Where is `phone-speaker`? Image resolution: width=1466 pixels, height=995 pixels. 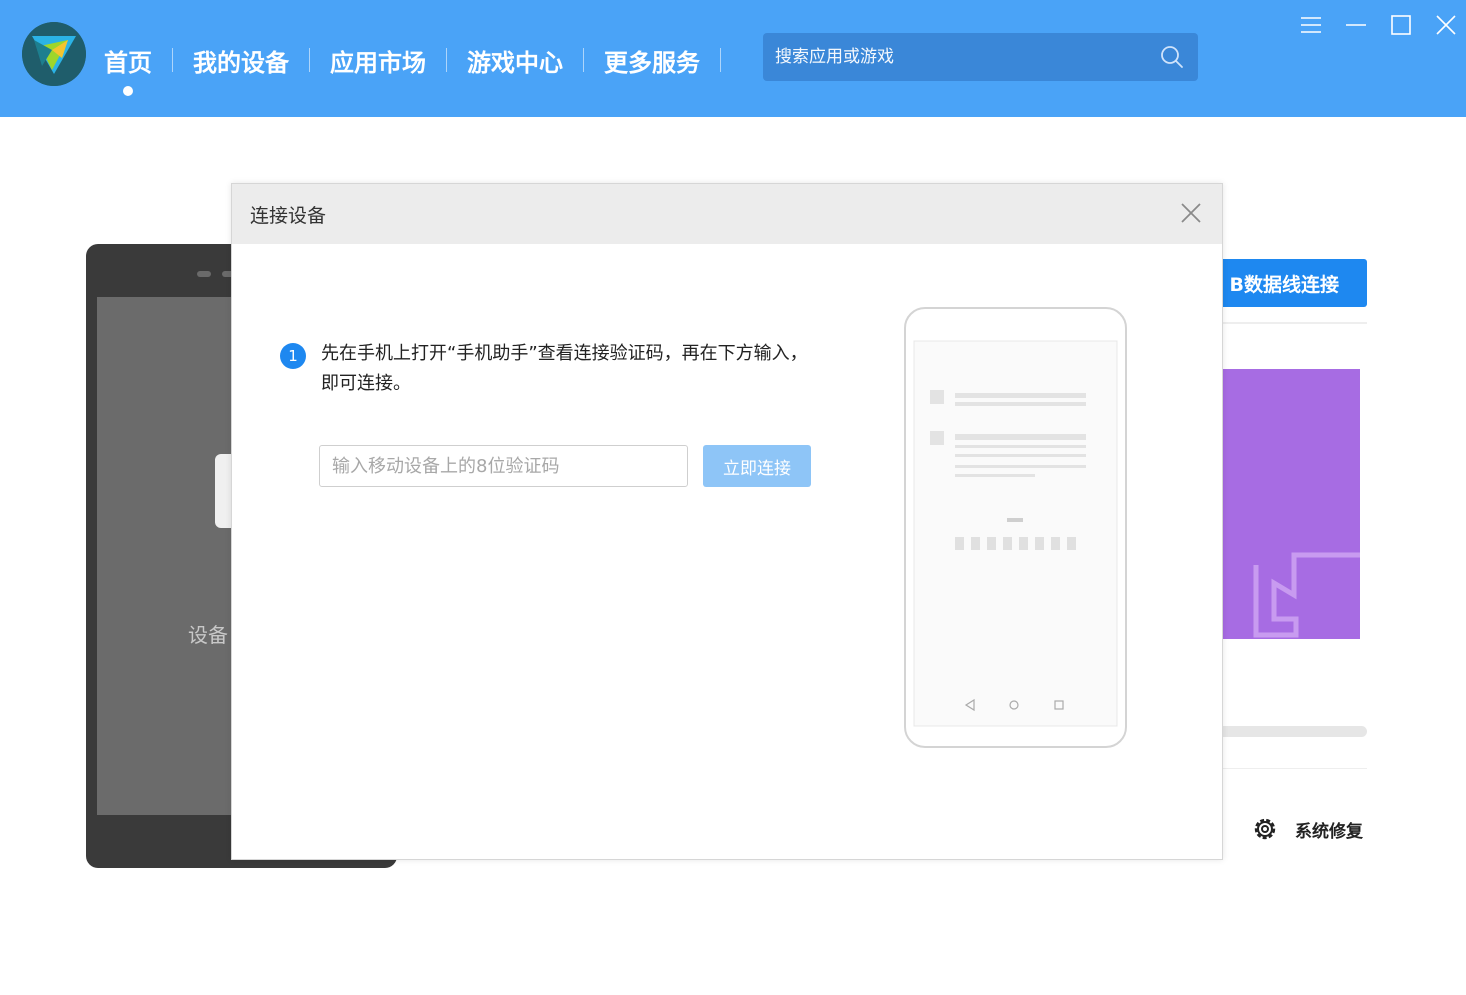
phone-speaker is located at coordinates (204, 274).